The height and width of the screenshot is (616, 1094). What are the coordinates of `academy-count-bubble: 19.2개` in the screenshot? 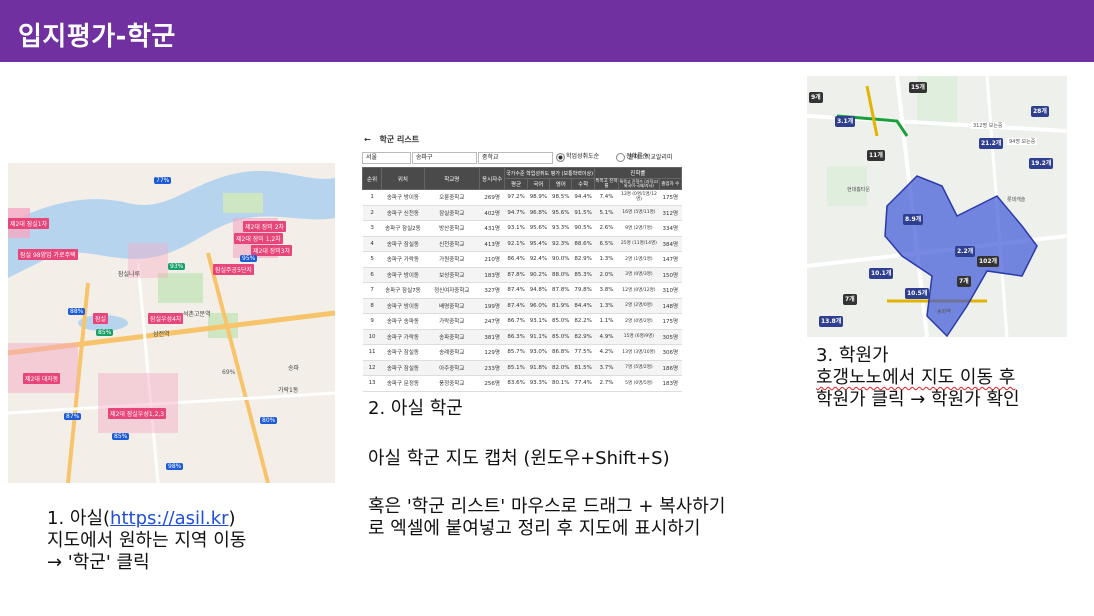 It's located at (1041, 163).